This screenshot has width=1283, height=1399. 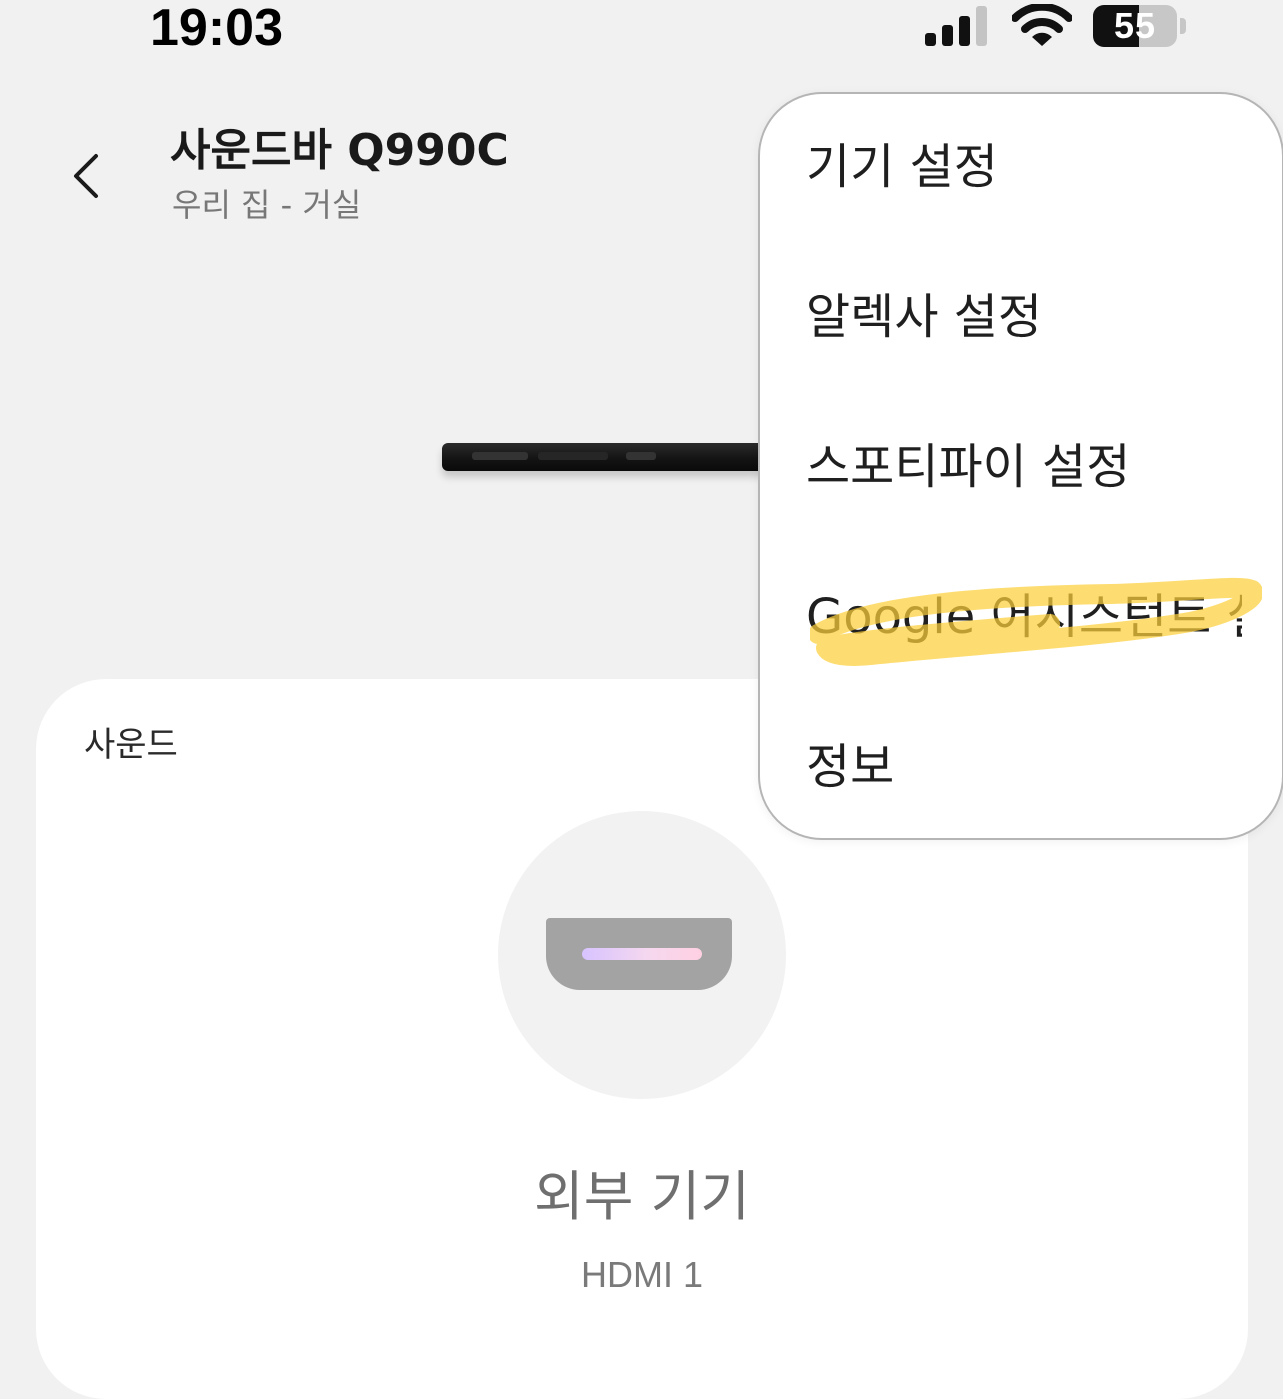 What do you see at coordinates (1044, 767) in the screenshot?
I see `menu-item-info: 정보` at bounding box center [1044, 767].